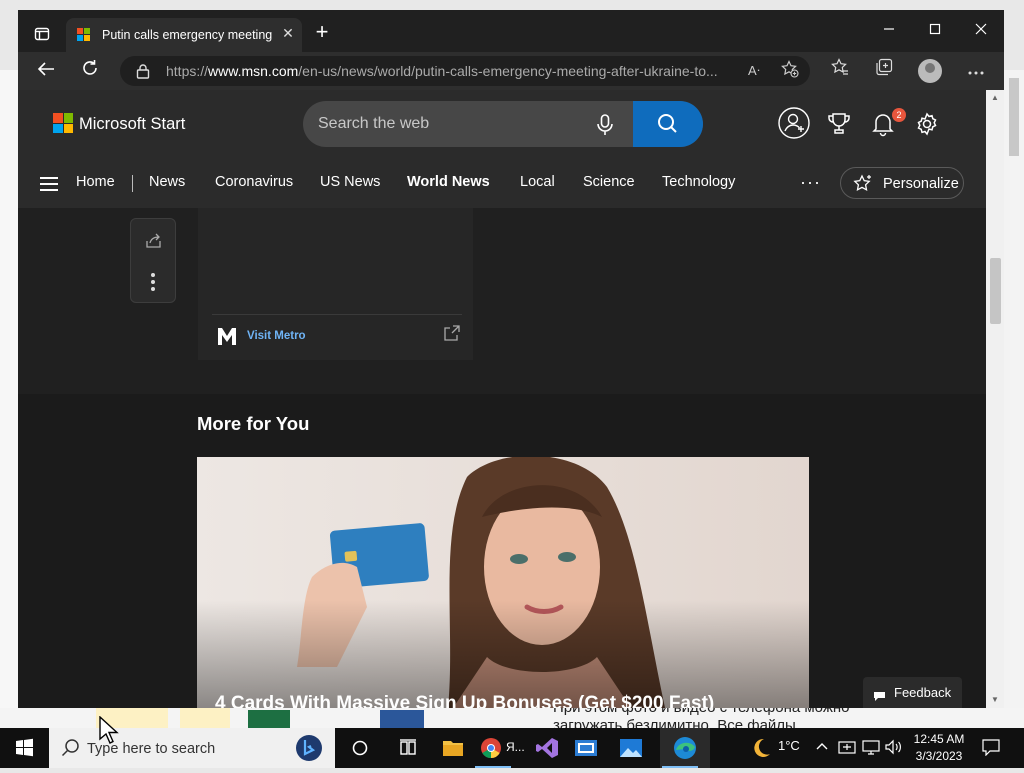 The width and height of the screenshot is (1024, 773). I want to click on lock-icon, so click(143, 71).